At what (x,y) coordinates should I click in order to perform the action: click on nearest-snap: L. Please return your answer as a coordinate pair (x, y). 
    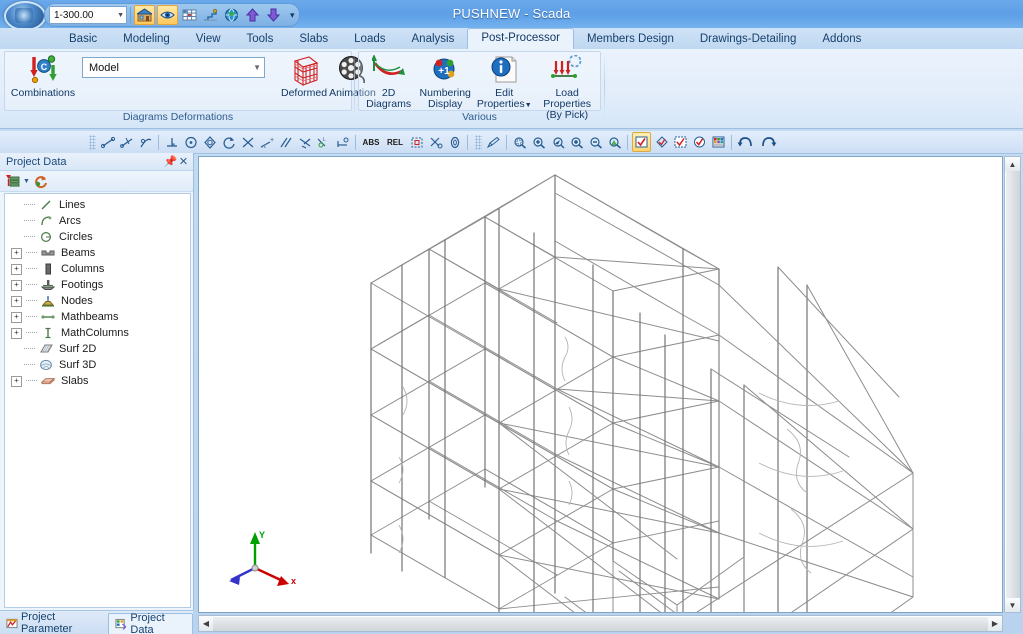
    Looking at the image, I should click on (323, 142).